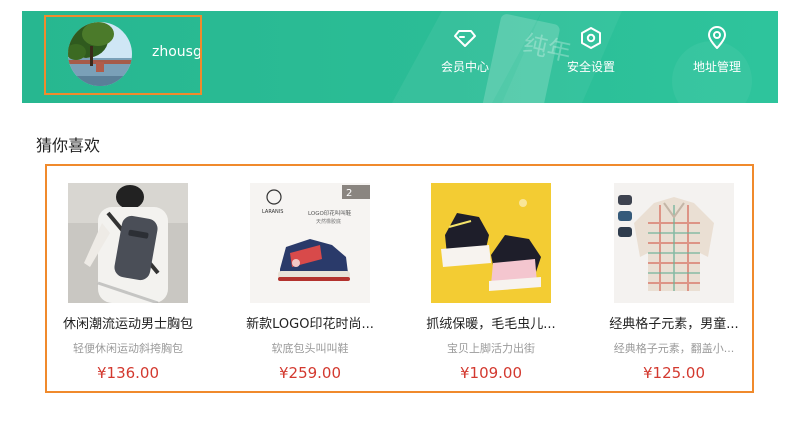  What do you see at coordinates (491, 348) in the screenshot?
I see `goods-desc: 宝贝上脚活力出街` at bounding box center [491, 348].